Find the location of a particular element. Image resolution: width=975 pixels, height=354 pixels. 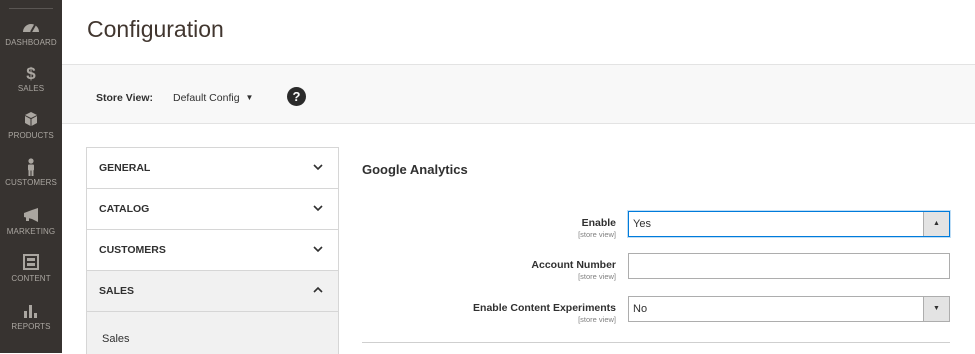

sidebar-item-label: SALES is located at coordinates (31, 88).